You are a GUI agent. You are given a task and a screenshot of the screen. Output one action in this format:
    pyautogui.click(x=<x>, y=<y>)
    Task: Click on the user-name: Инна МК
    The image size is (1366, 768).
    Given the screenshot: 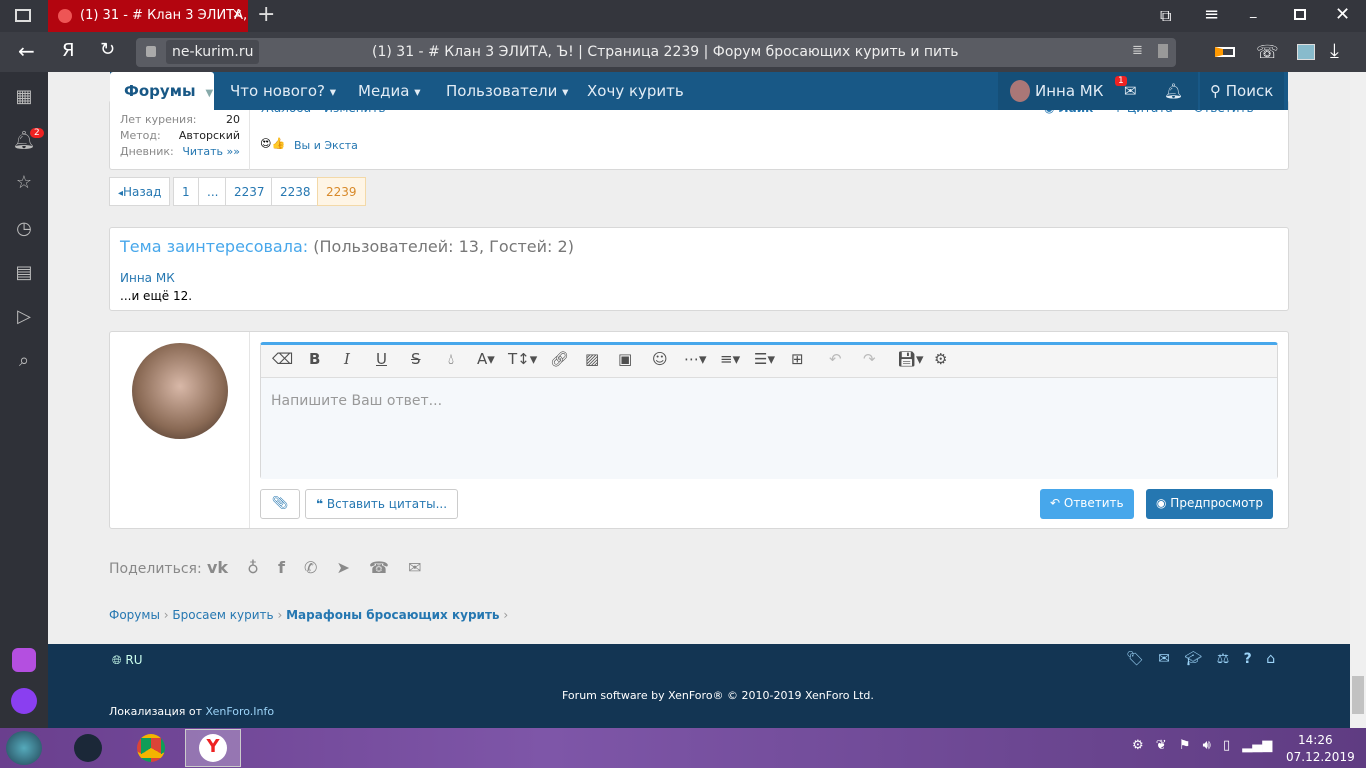 What is the action you would take?
    pyautogui.click(x=1069, y=91)
    